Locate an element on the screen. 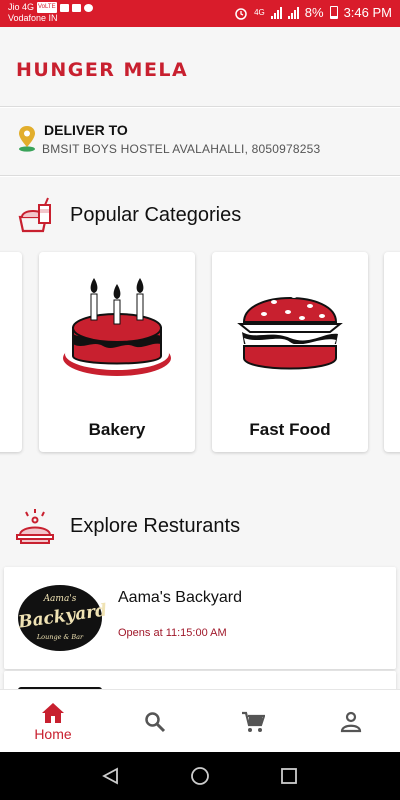 Image resolution: width=400 pixels, height=800 pixels. nav-home: Home is located at coordinates (53, 721).